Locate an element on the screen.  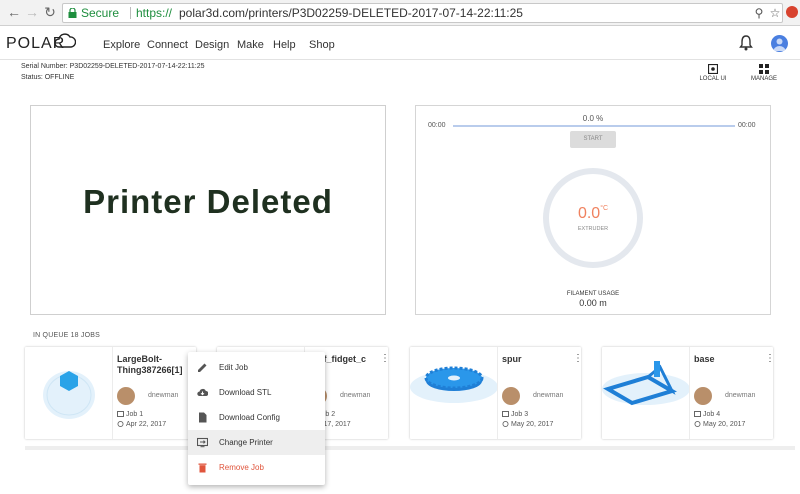
reload-icon: ↻ is located at coordinates (50, 12).